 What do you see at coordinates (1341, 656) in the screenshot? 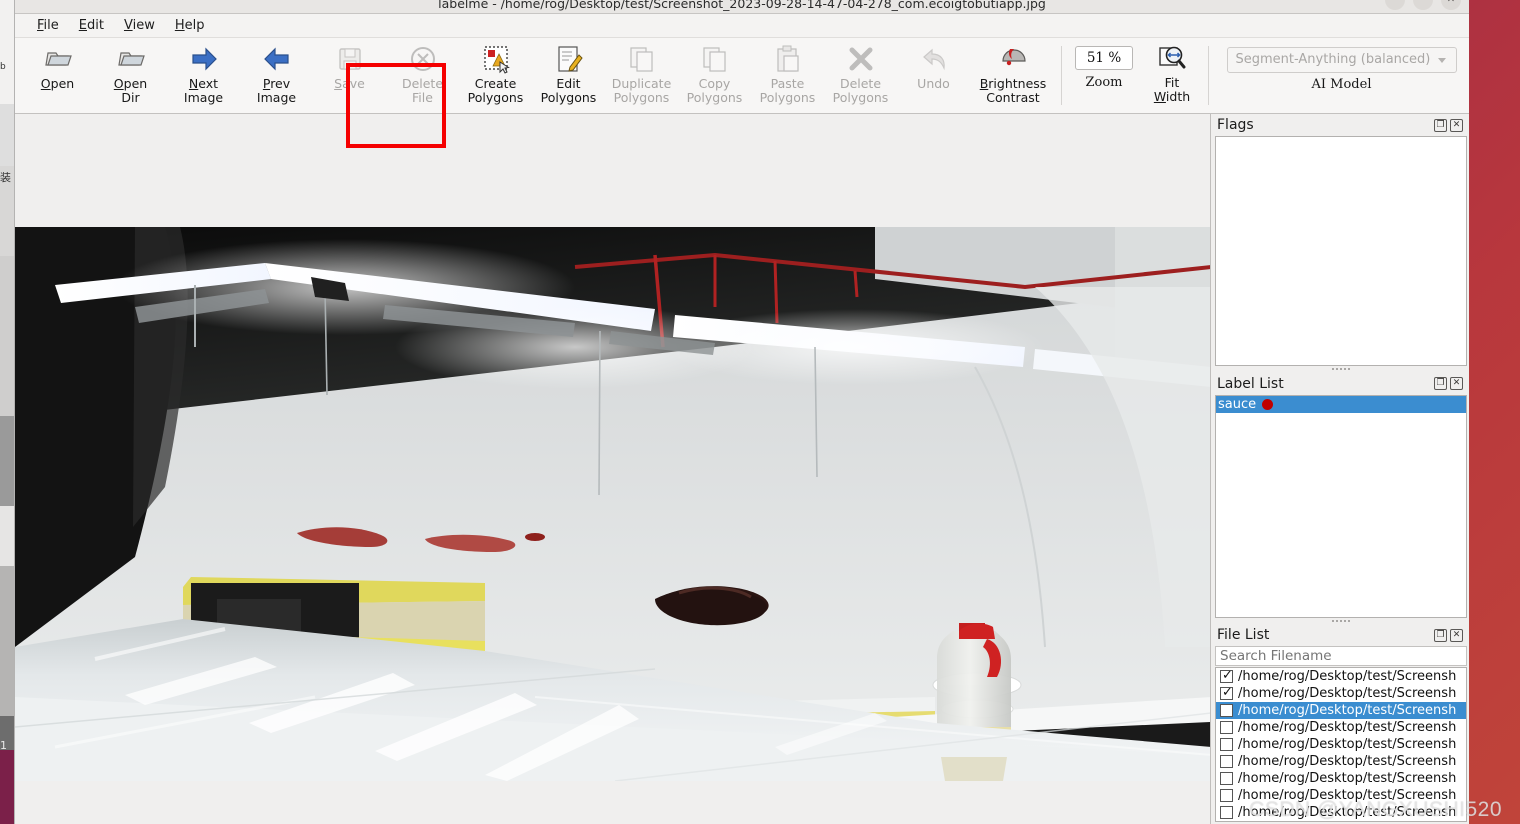
I see `search-filename-input` at bounding box center [1341, 656].